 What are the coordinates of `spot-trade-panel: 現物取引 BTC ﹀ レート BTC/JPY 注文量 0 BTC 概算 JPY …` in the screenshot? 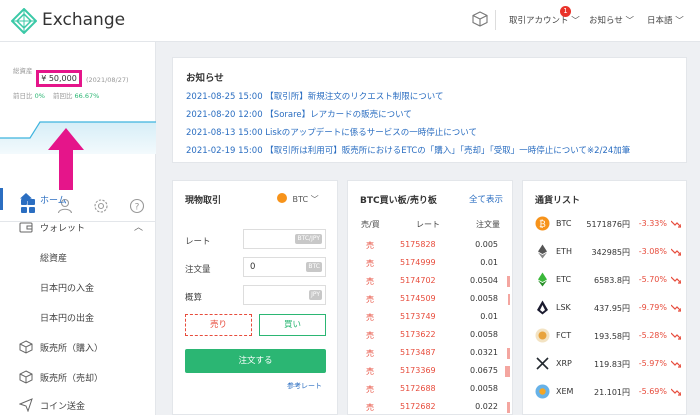 It's located at (255, 297).